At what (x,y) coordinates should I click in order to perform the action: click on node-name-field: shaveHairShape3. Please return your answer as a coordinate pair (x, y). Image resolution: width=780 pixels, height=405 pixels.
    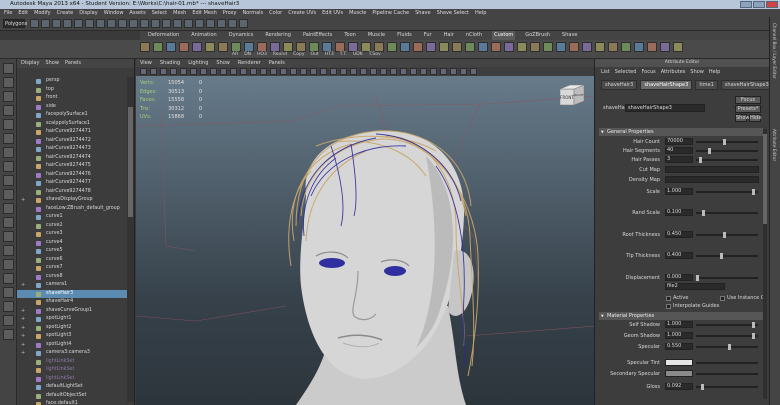
    Looking at the image, I should click on (665, 108).